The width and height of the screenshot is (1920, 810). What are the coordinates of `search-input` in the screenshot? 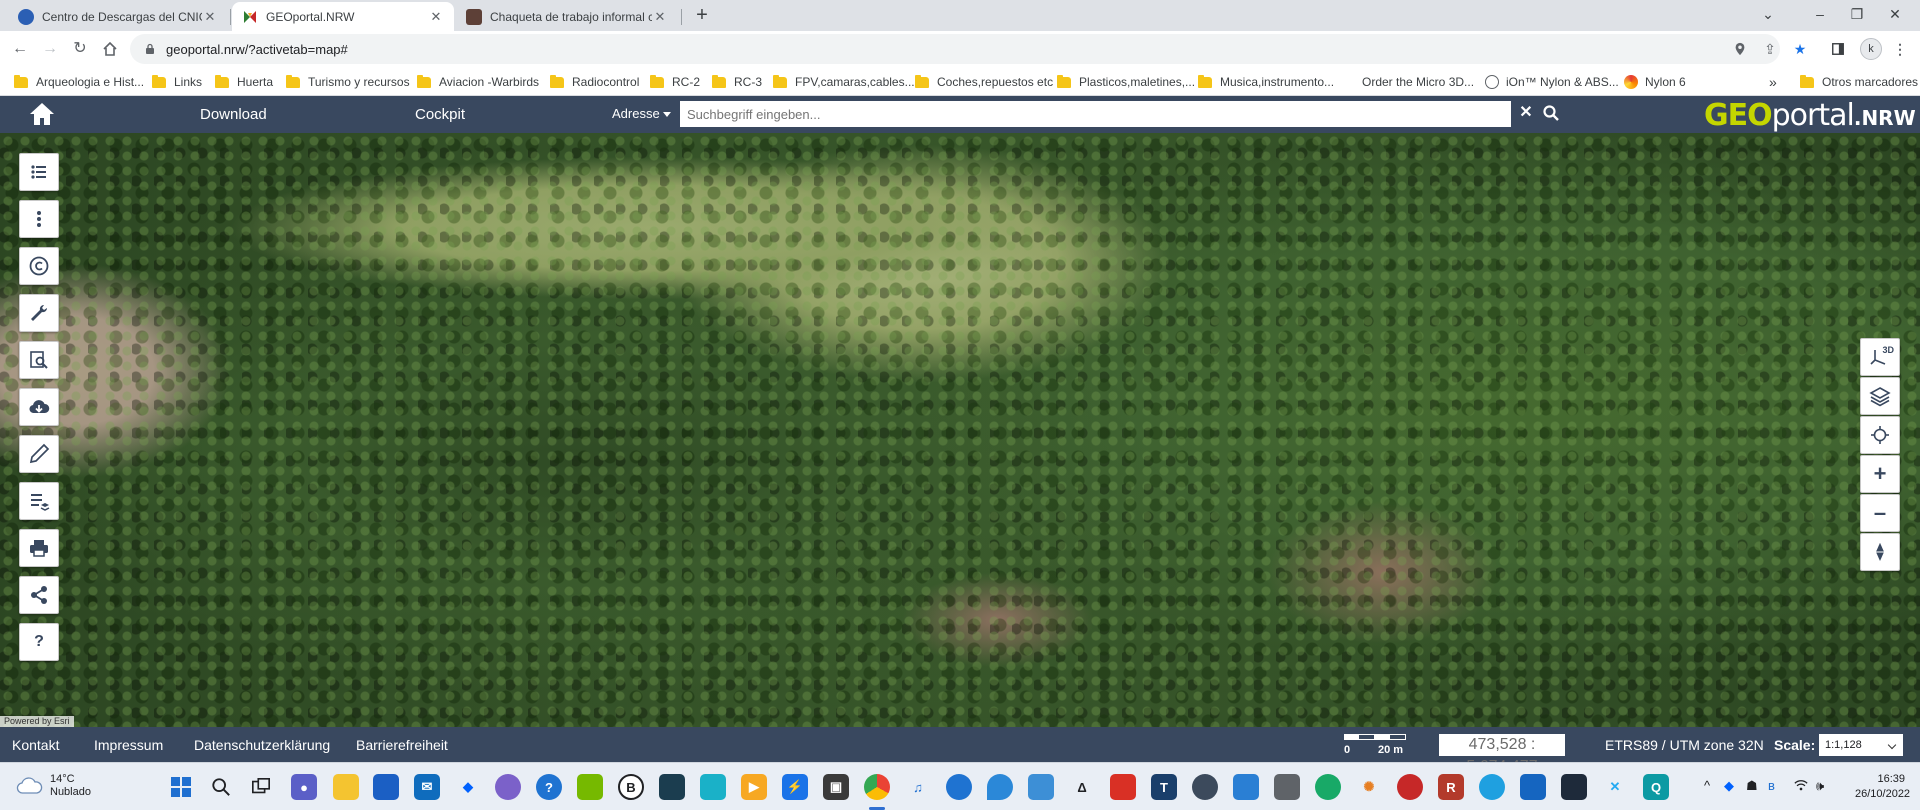 It's located at (1095, 114).